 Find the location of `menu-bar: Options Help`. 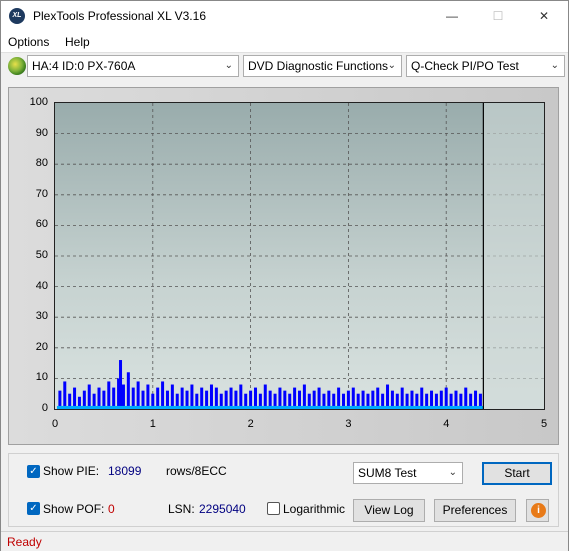

menu-bar: Options Help is located at coordinates (284, 42).